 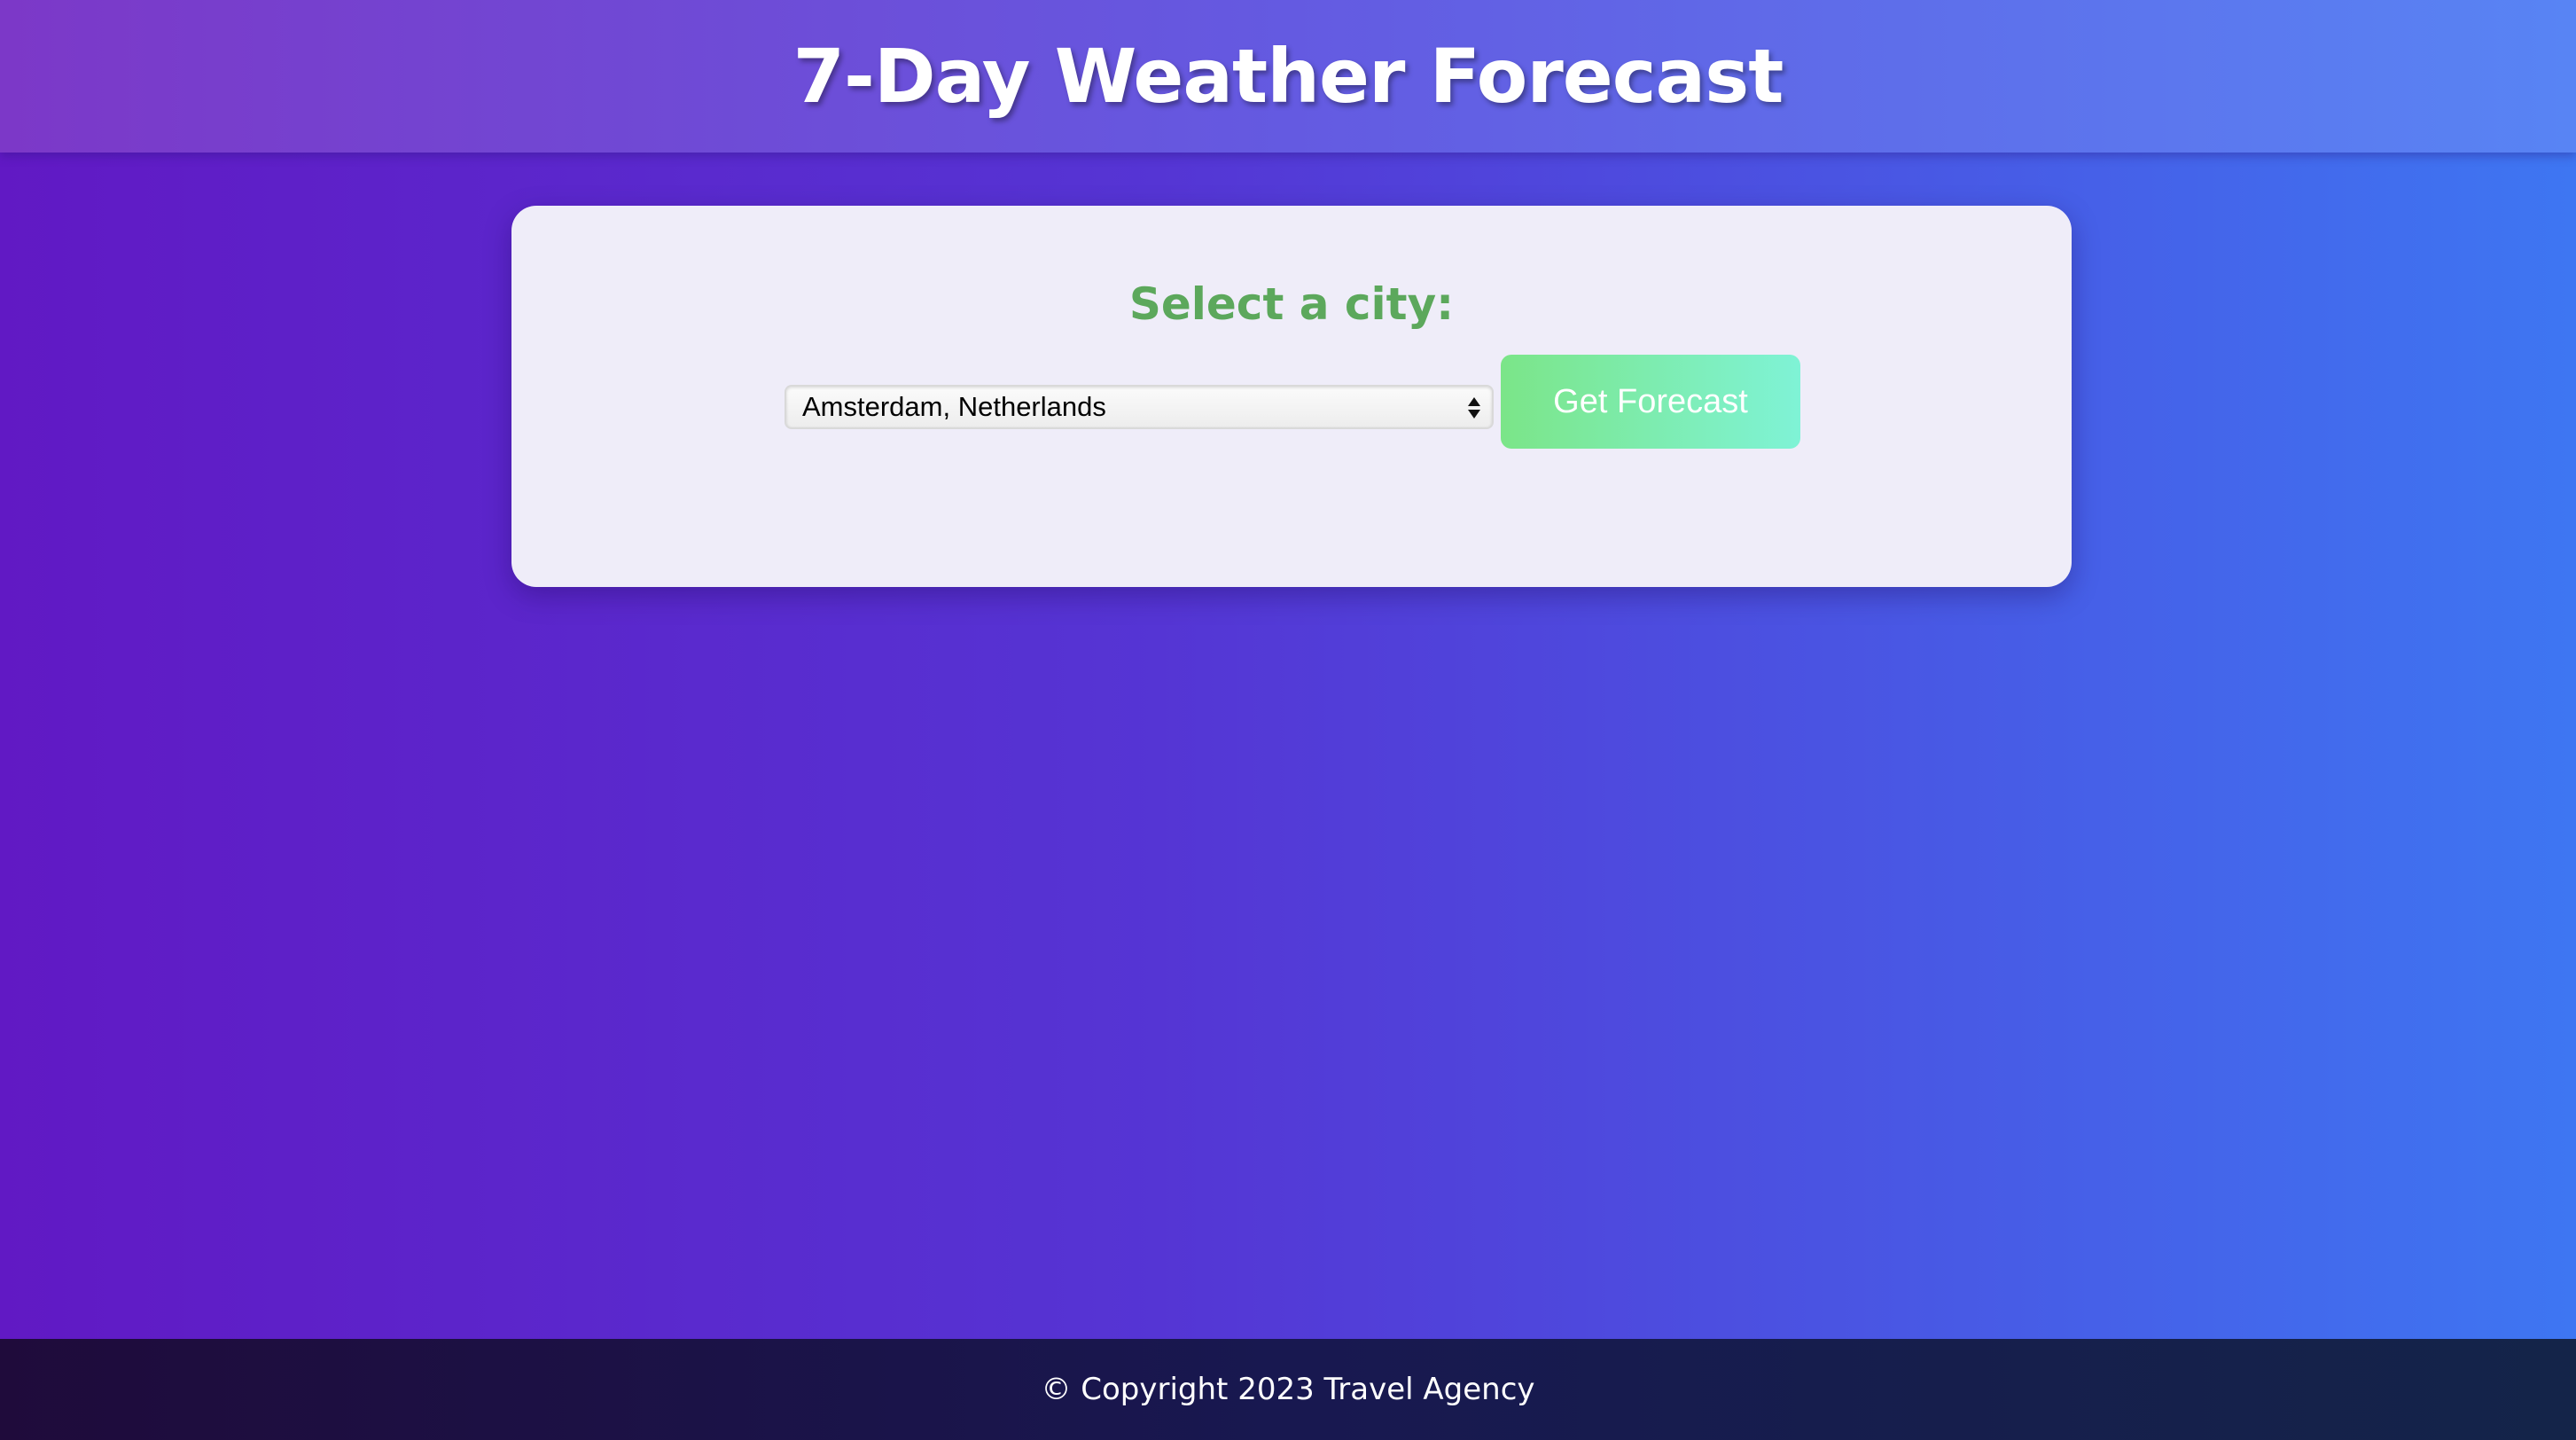 I want to click on city-select: Amsterdam, Netherlands, so click(x=1139, y=407).